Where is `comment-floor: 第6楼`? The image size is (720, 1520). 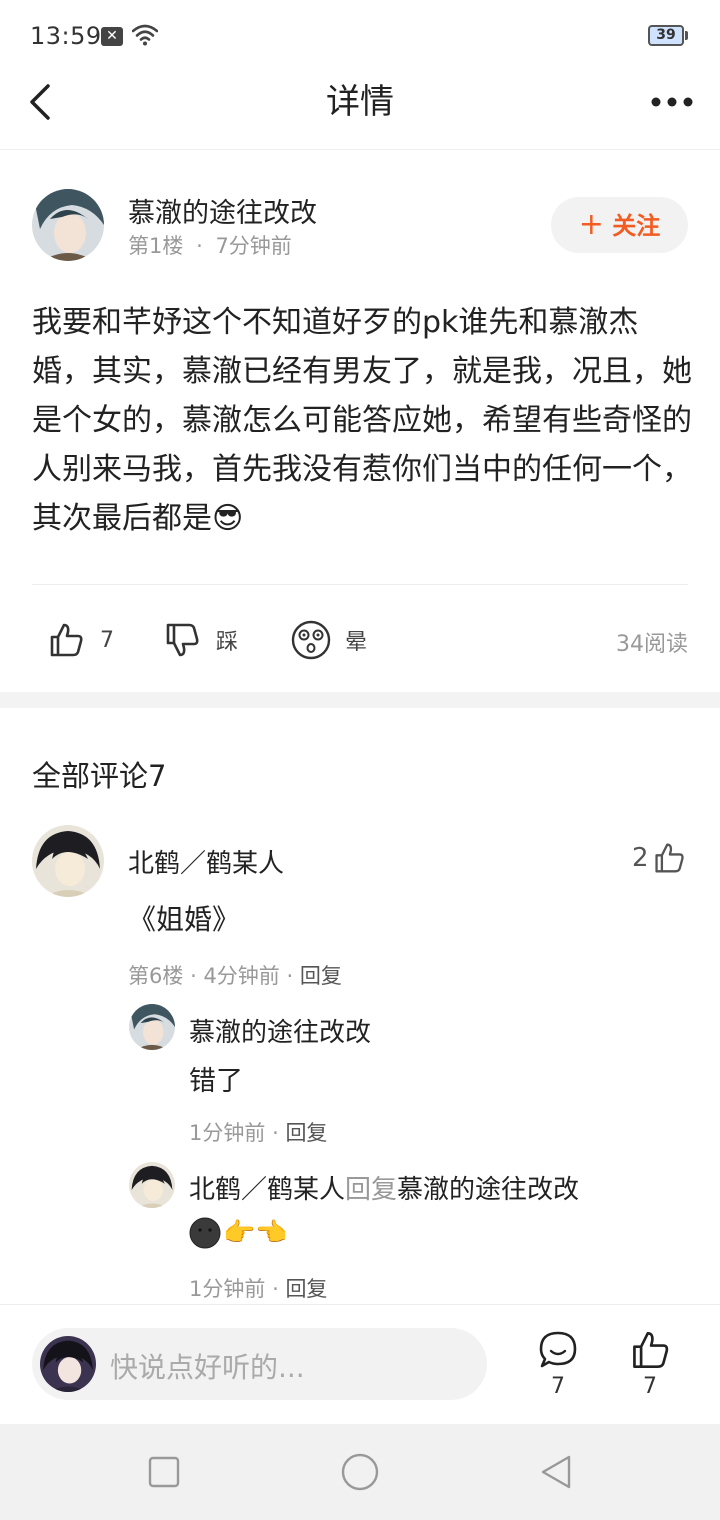
comment-floor: 第6楼 is located at coordinates (156, 976).